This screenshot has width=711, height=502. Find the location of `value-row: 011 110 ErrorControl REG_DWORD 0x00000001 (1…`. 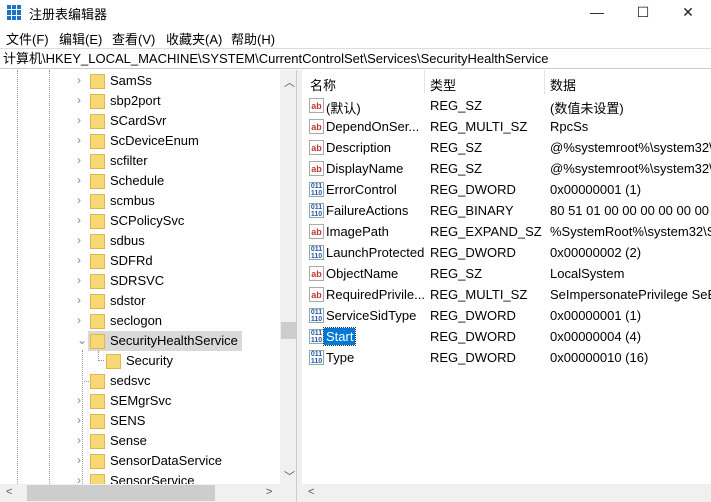

value-row: 011 110 ErrorControl REG_DWORD 0x00000001 (1… is located at coordinates (506, 189).